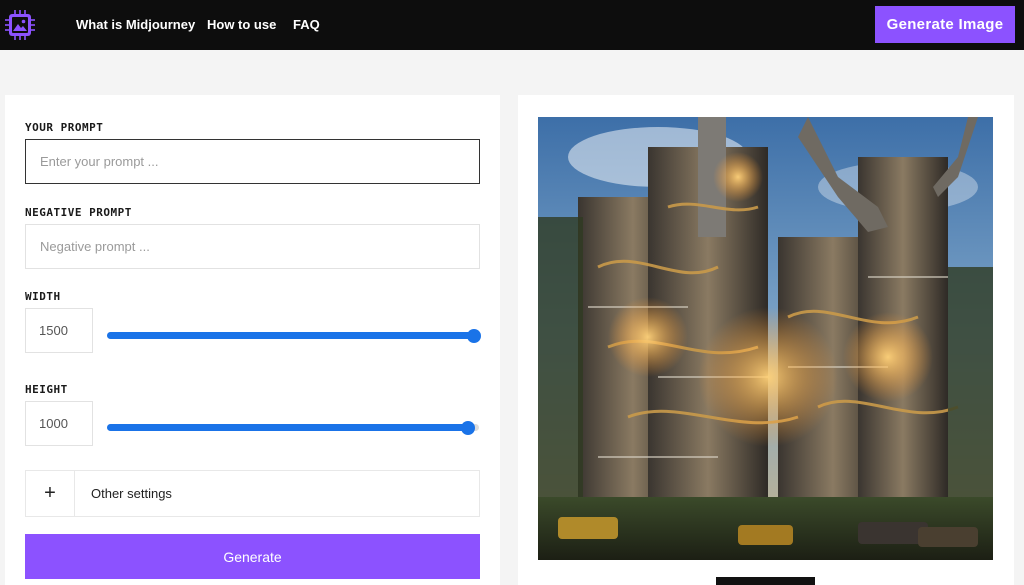  What do you see at coordinates (945, 24) in the screenshot?
I see `generate-image-button: Generate Image` at bounding box center [945, 24].